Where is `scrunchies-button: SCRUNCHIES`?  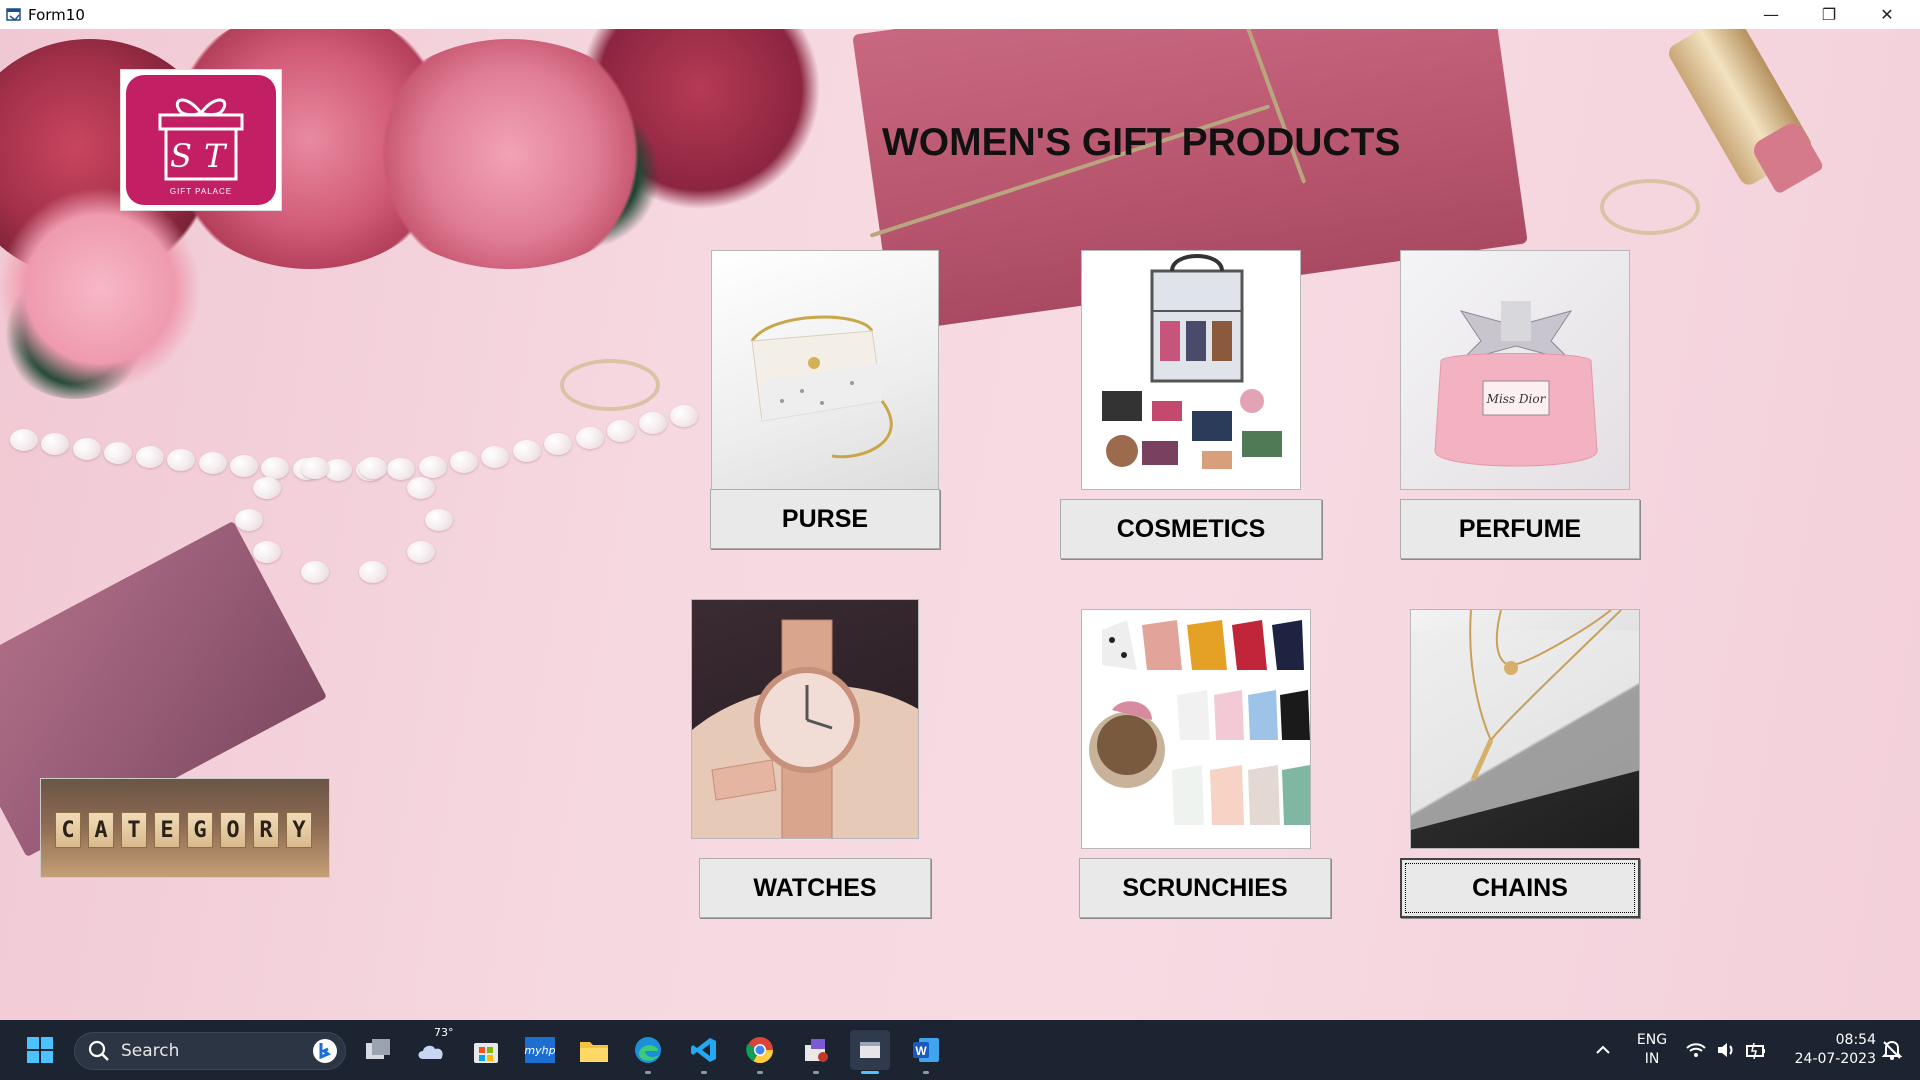
scrunchies-button: SCRUNCHIES is located at coordinates (1205, 888).